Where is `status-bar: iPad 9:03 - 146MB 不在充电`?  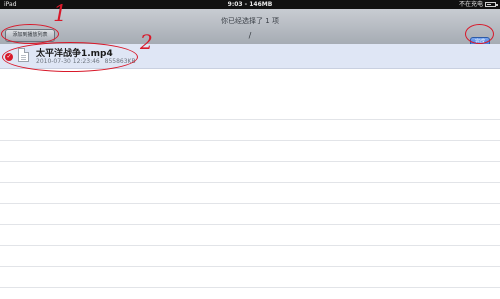
status-bar: iPad 9:03 - 146MB 不在充电 is located at coordinates (250, 4).